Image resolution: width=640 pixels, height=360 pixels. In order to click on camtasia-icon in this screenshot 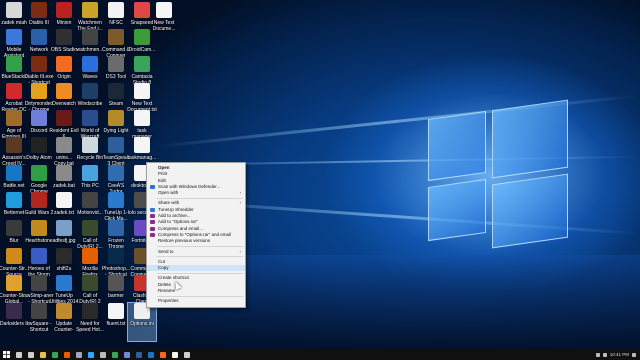, I will do `click(115, 354)`.